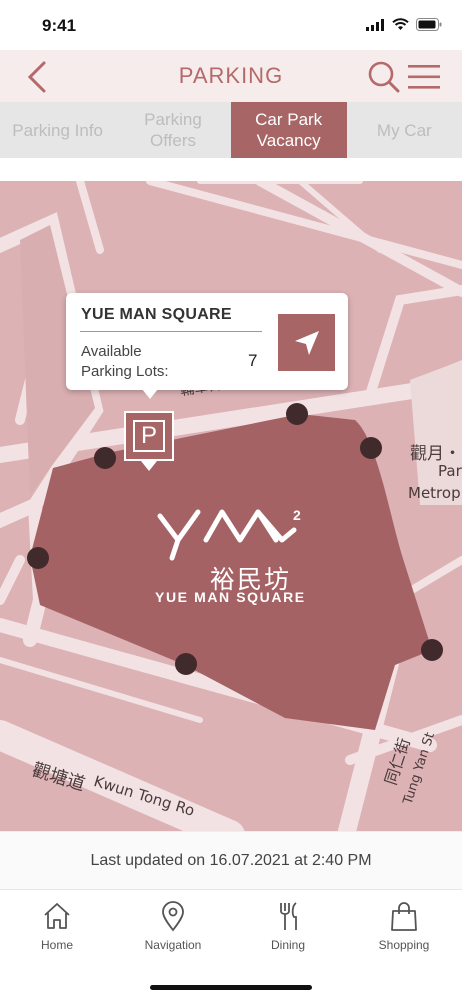  What do you see at coordinates (435, 454) in the screenshot?
I see `metro-label-chinese: 觀月・` at bounding box center [435, 454].